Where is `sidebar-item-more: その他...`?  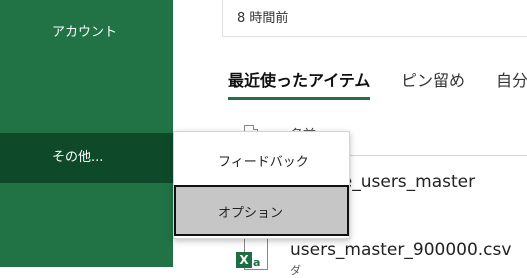 sidebar-item-more: その他... is located at coordinates (86, 158).